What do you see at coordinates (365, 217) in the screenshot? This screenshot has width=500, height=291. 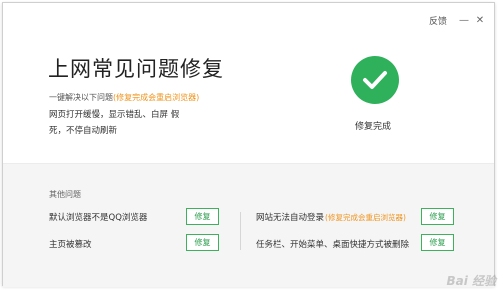 I see `issue-hint: (修复完成会重启浏览器)` at bounding box center [365, 217].